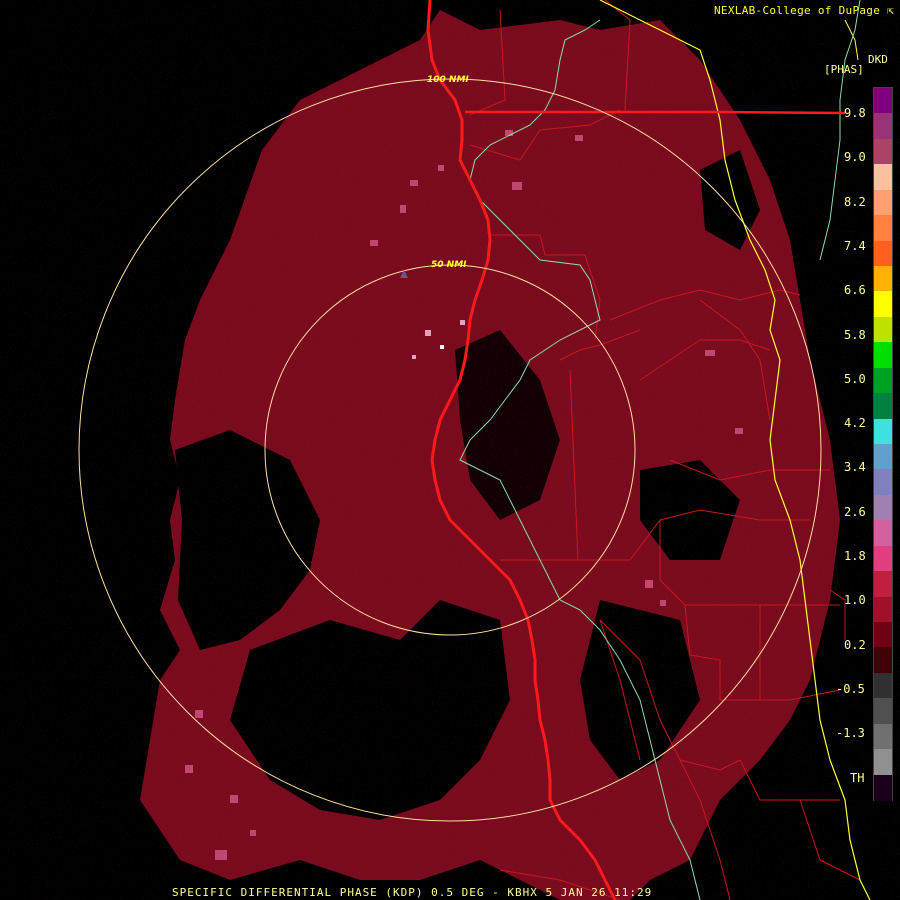  I want to click on scale-label: 3.4, so click(855, 467).